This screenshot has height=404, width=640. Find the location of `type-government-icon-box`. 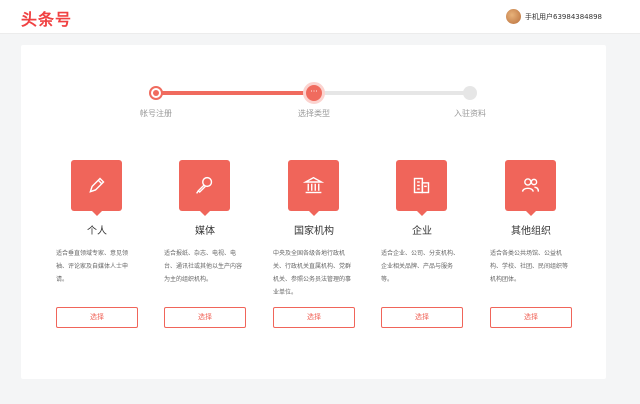

type-government-icon-box is located at coordinates (313, 188).